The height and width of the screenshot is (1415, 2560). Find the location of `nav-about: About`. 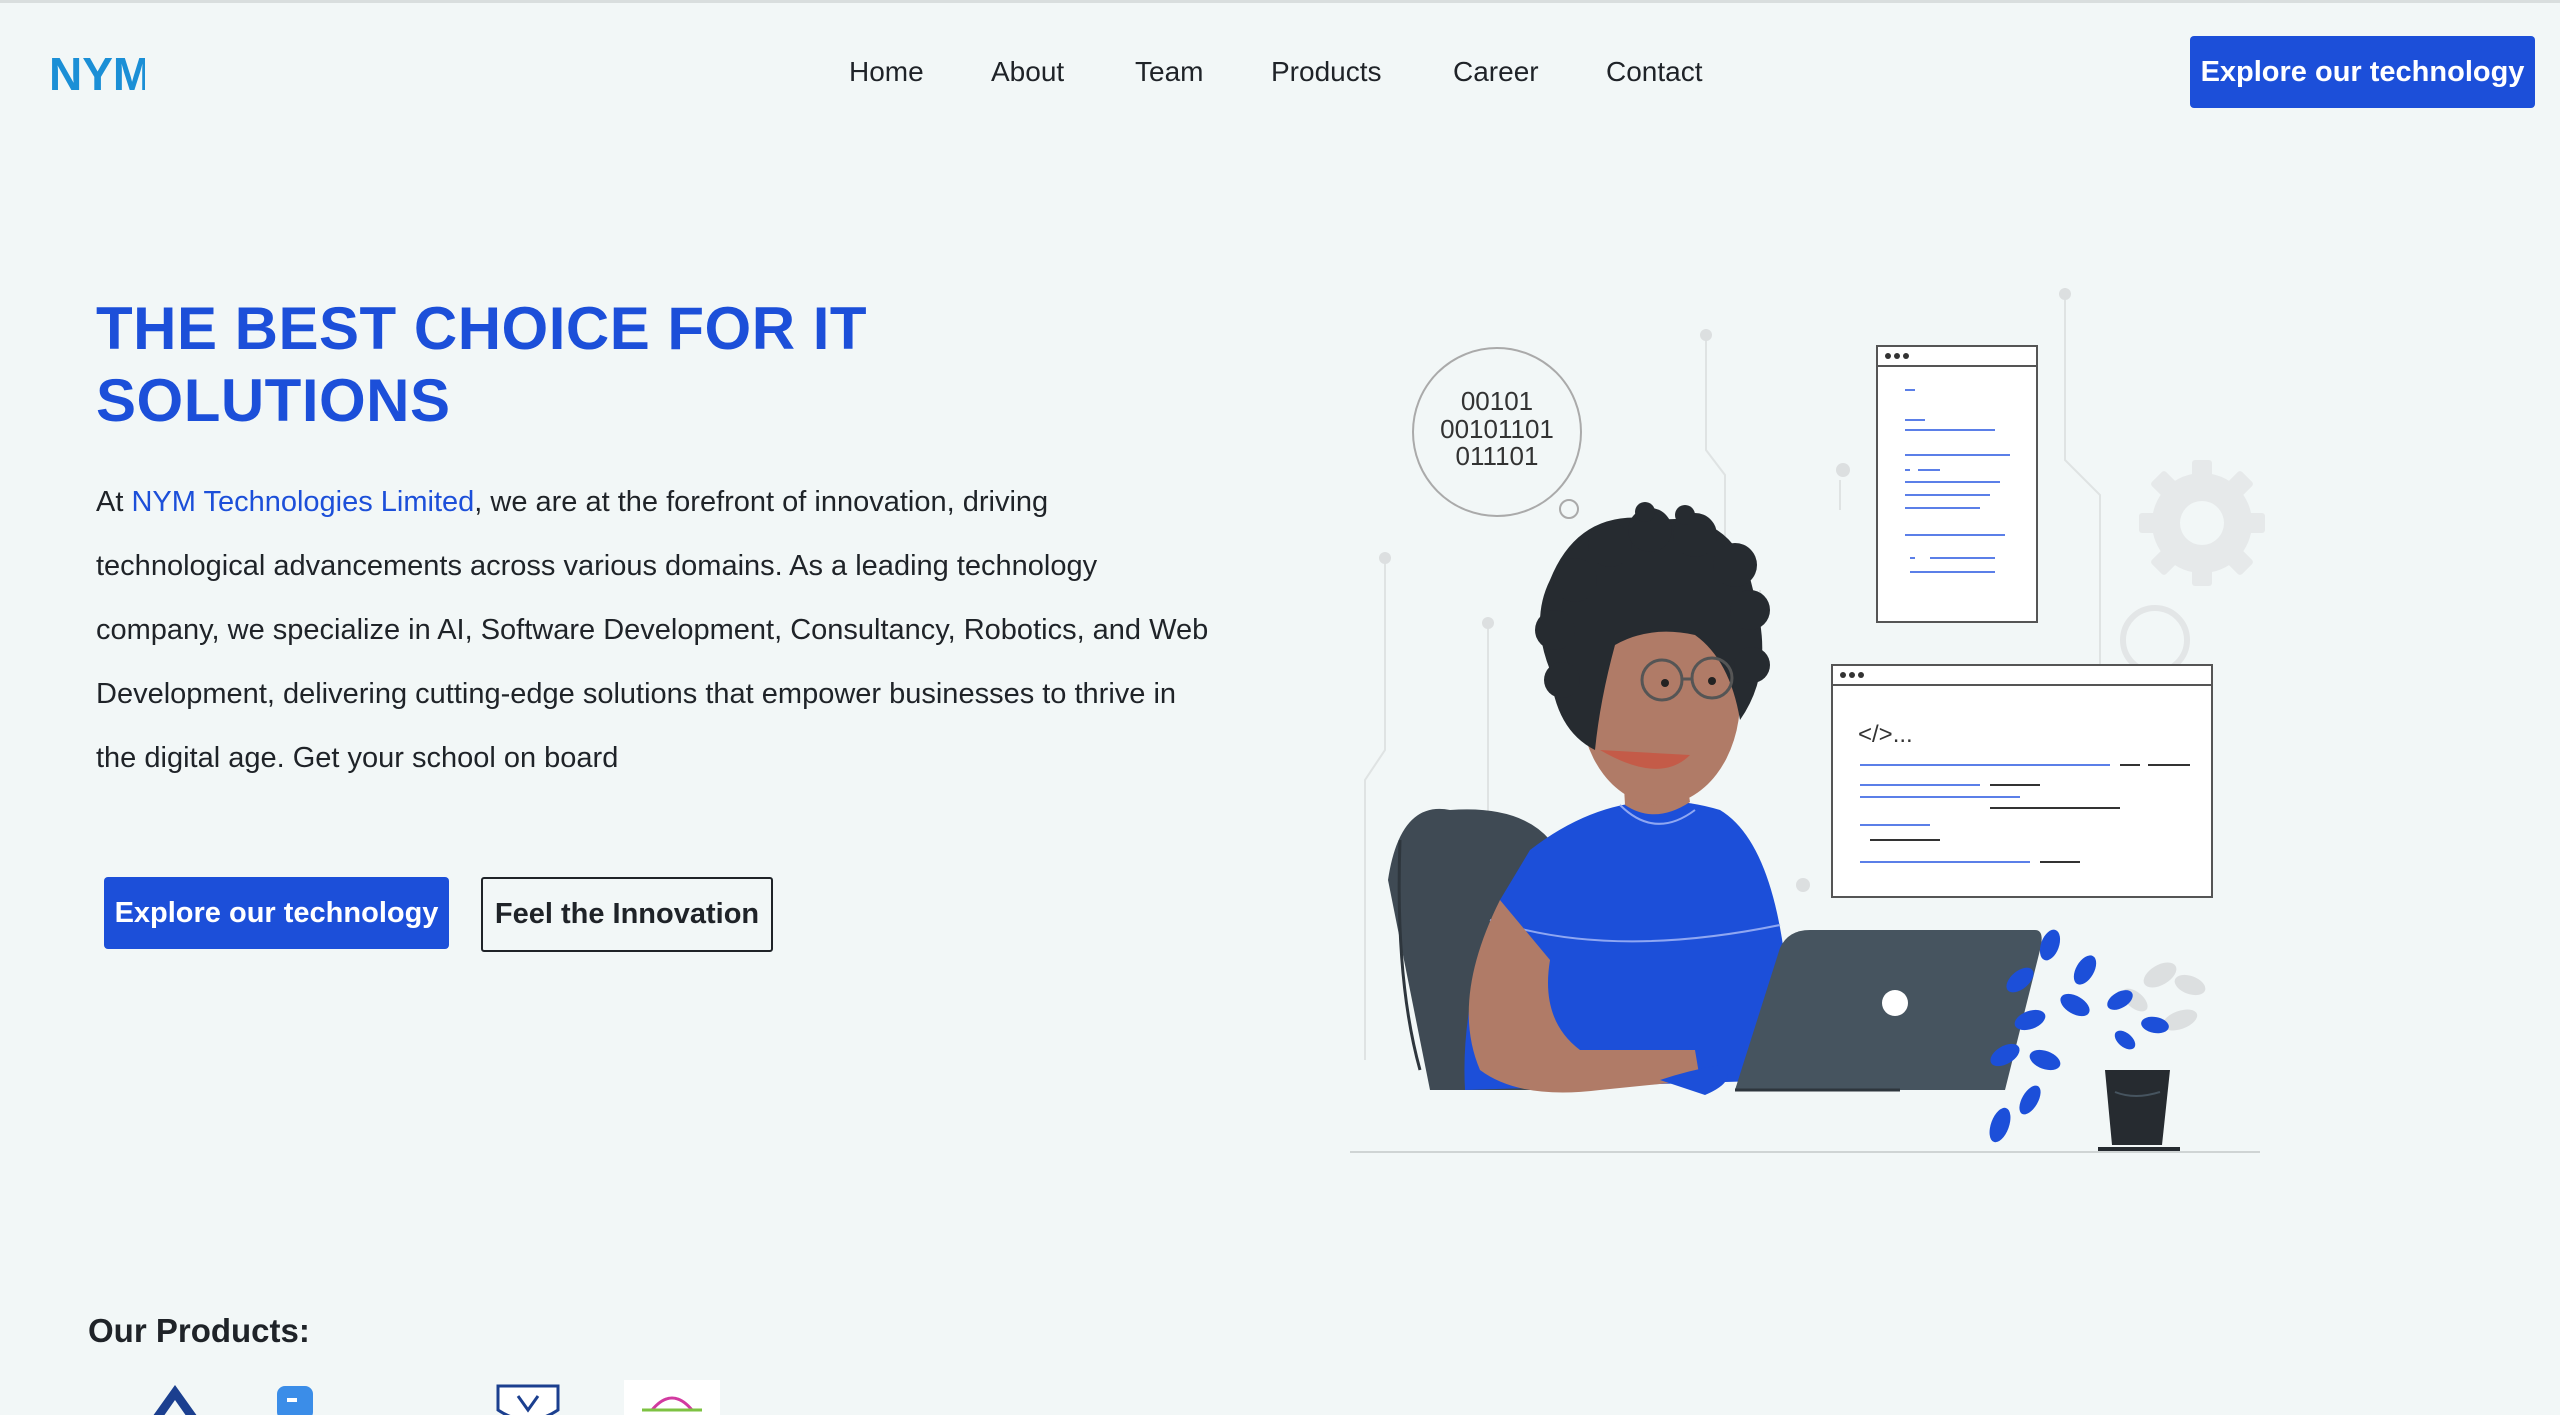

nav-about: About is located at coordinates (1027, 72).